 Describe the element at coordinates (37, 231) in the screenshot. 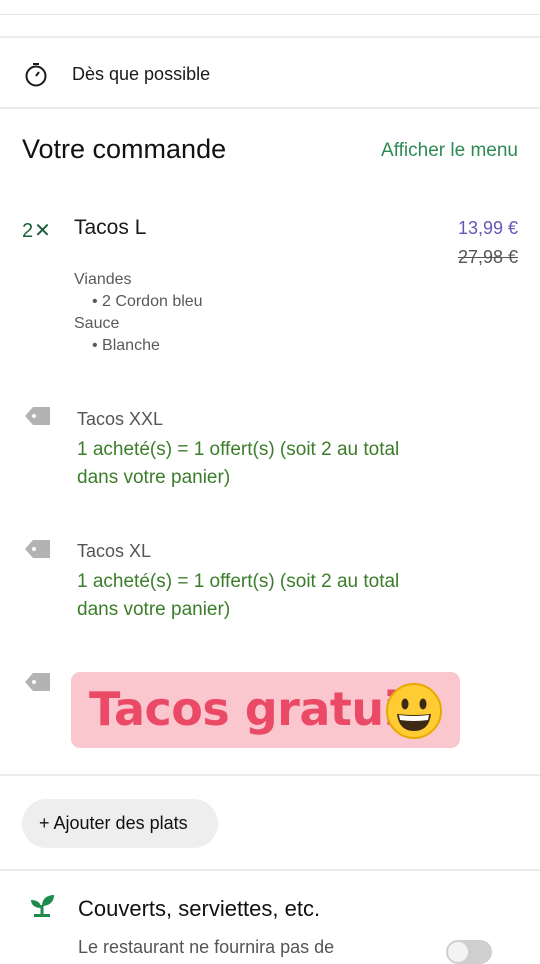

I see `item-quantity: 2✕` at that location.